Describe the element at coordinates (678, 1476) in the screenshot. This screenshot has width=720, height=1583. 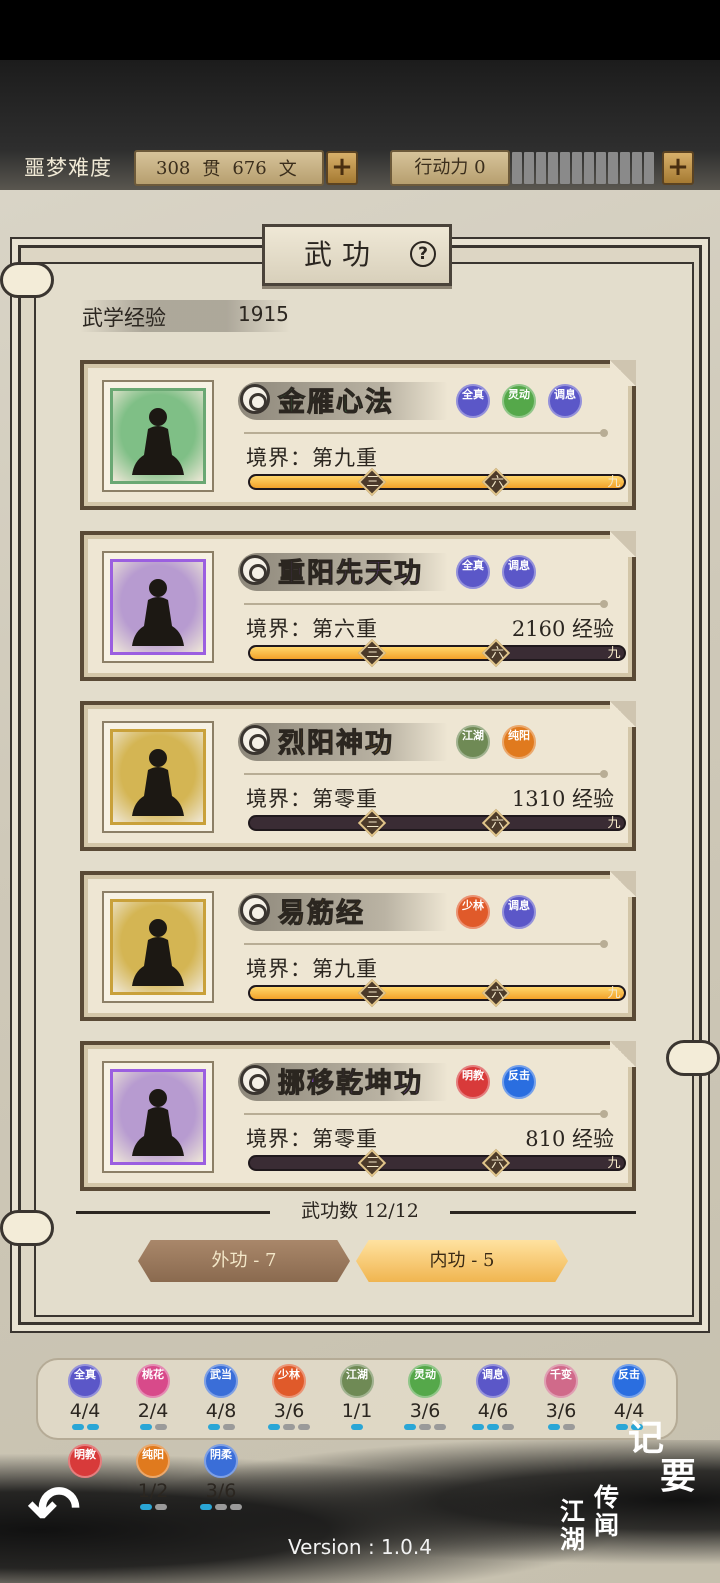
I see `notes-label-2: 要` at that location.